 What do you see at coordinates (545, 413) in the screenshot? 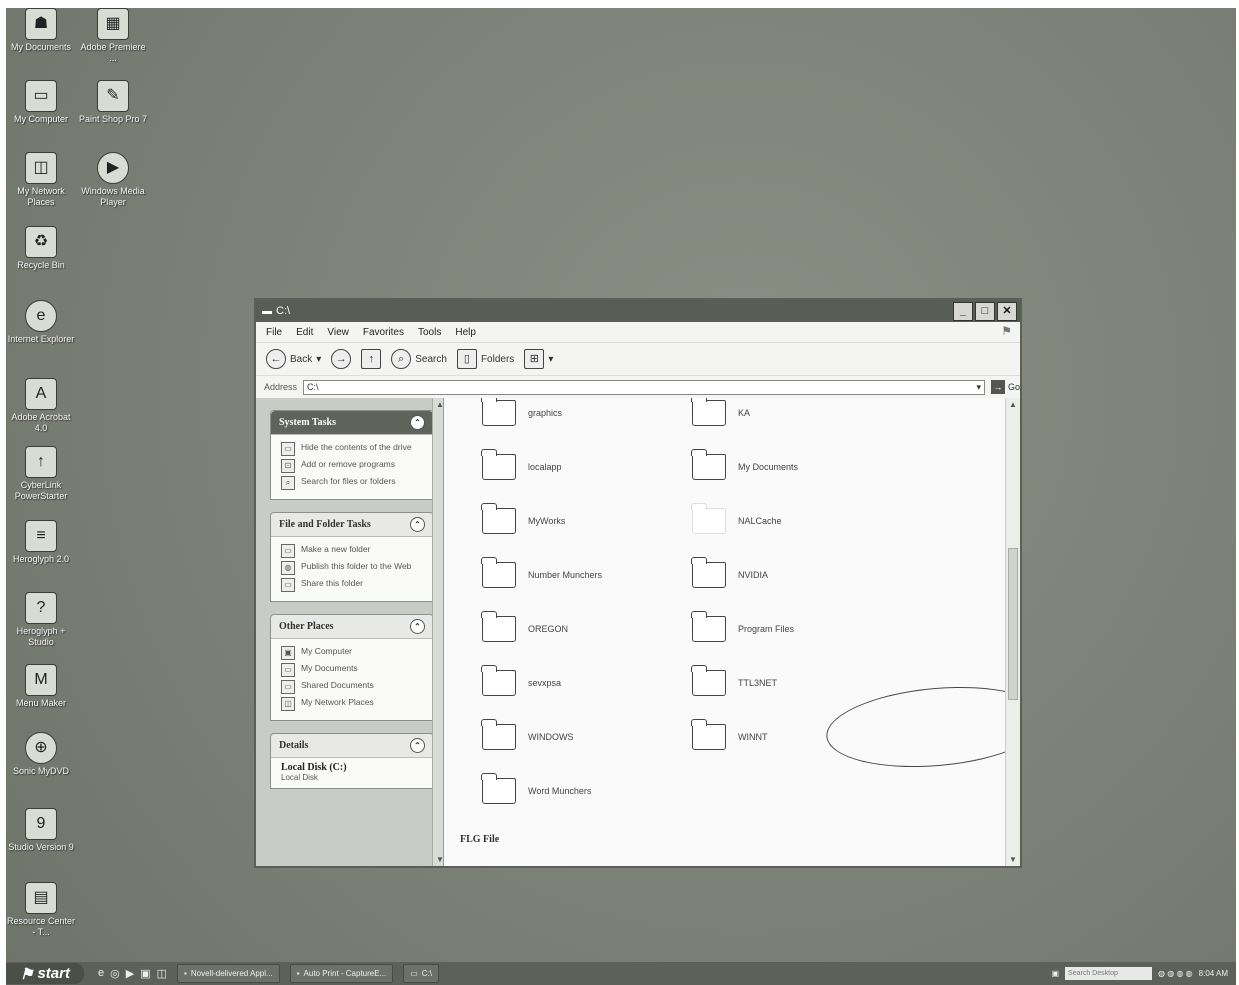
I see `folder-label: graphics` at bounding box center [545, 413].